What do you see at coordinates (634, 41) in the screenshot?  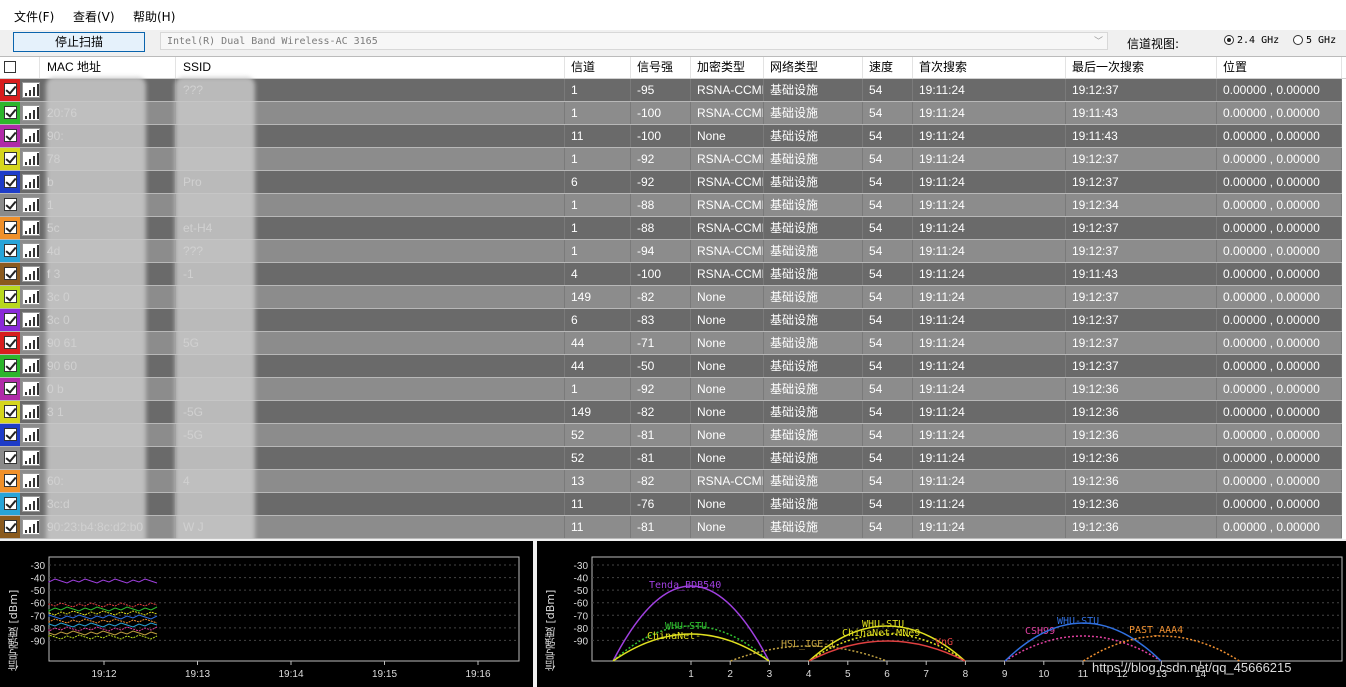 I see `adapter-select: Intel(R) Dual Band Wireless-AC 3165 ﹀` at bounding box center [634, 41].